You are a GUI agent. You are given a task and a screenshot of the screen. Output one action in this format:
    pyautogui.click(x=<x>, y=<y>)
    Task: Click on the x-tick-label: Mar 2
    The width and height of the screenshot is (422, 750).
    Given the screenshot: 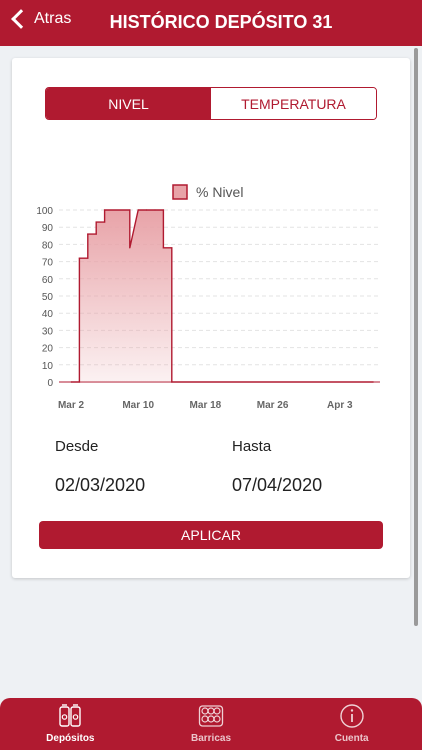 What is the action you would take?
    pyautogui.click(x=71, y=405)
    